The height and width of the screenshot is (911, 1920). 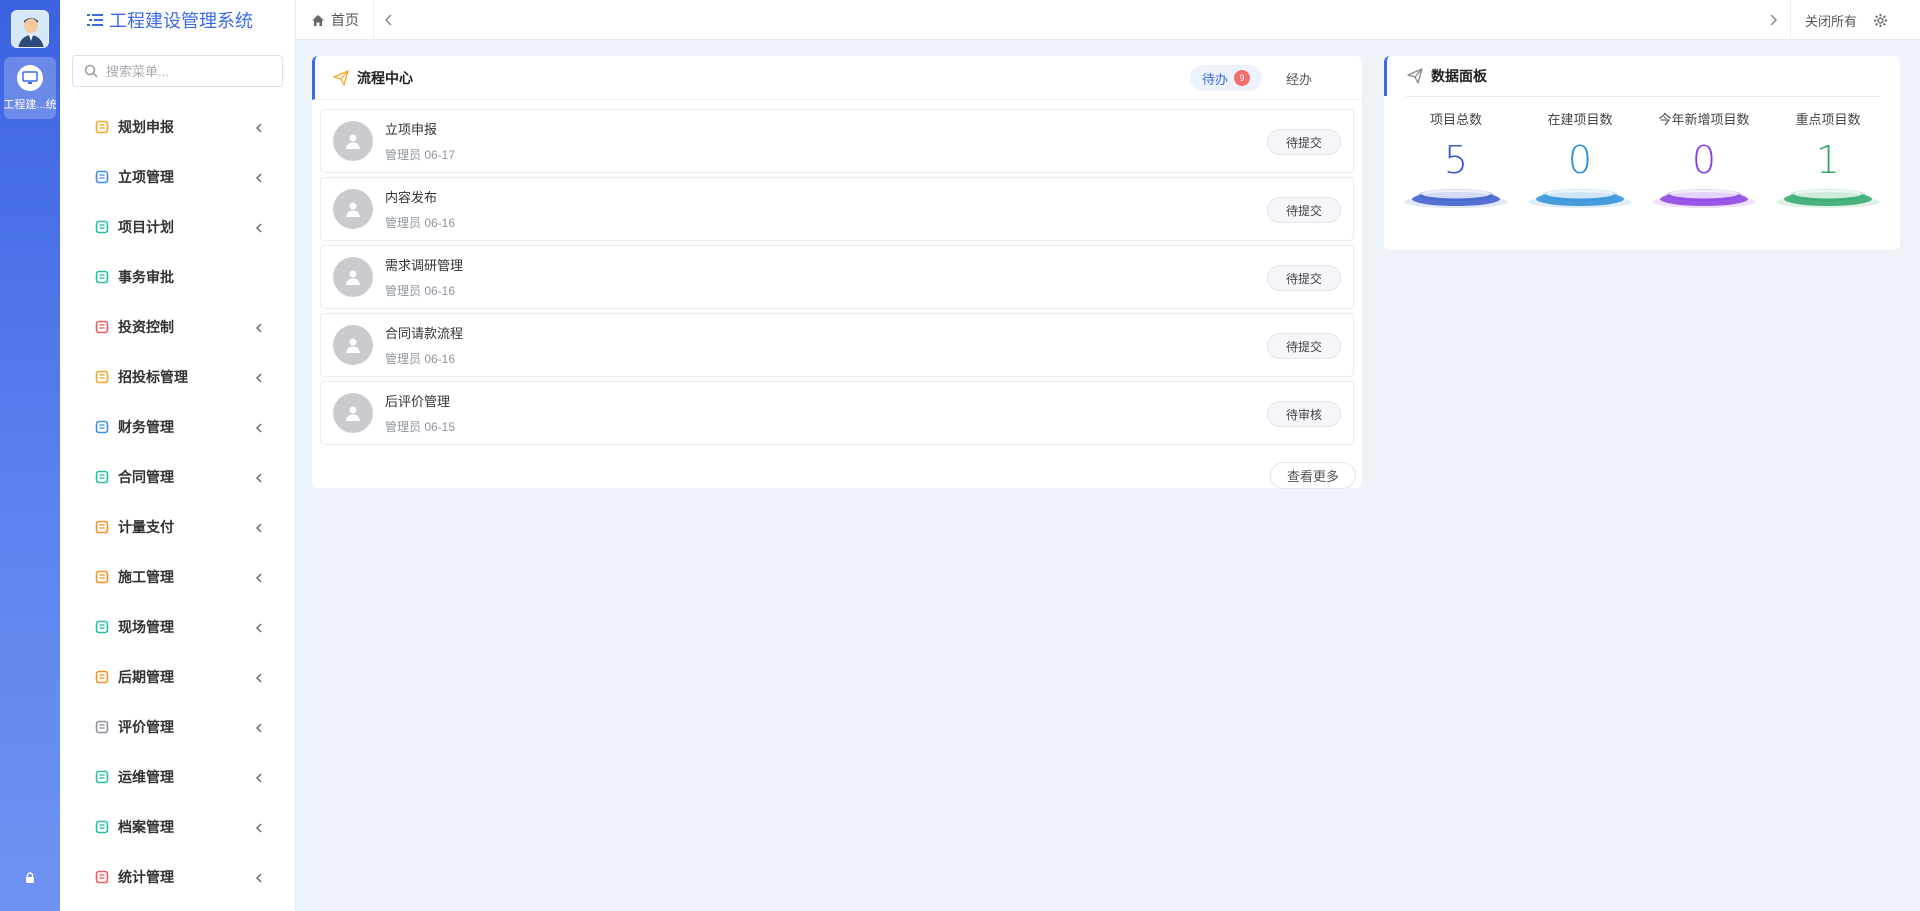 What do you see at coordinates (177, 877) in the screenshot?
I see `sidebar-item: 统计管理` at bounding box center [177, 877].